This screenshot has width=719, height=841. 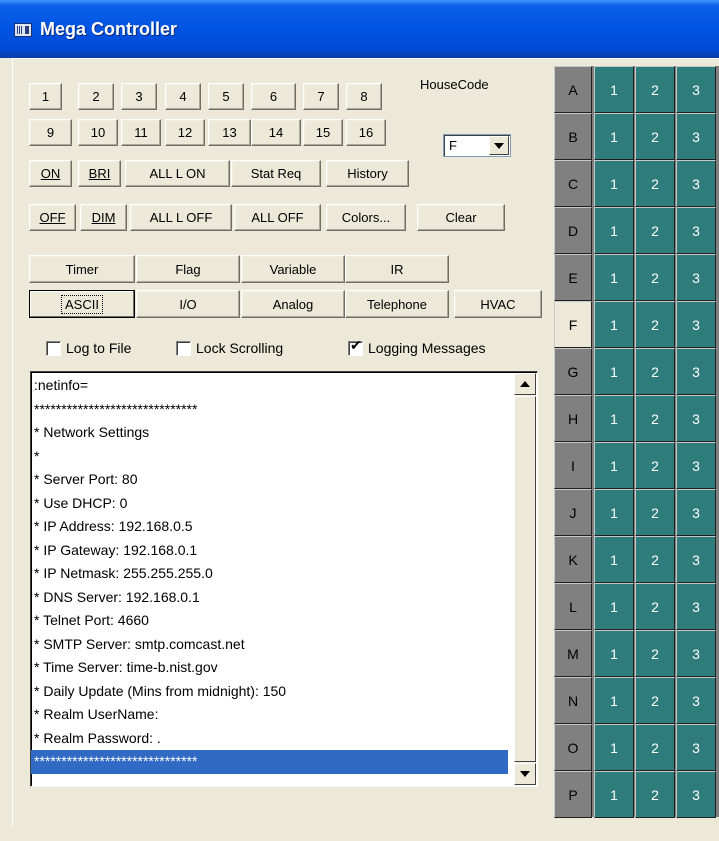 I want to click on unit-cell-a-2: 2, so click(x=655, y=89).